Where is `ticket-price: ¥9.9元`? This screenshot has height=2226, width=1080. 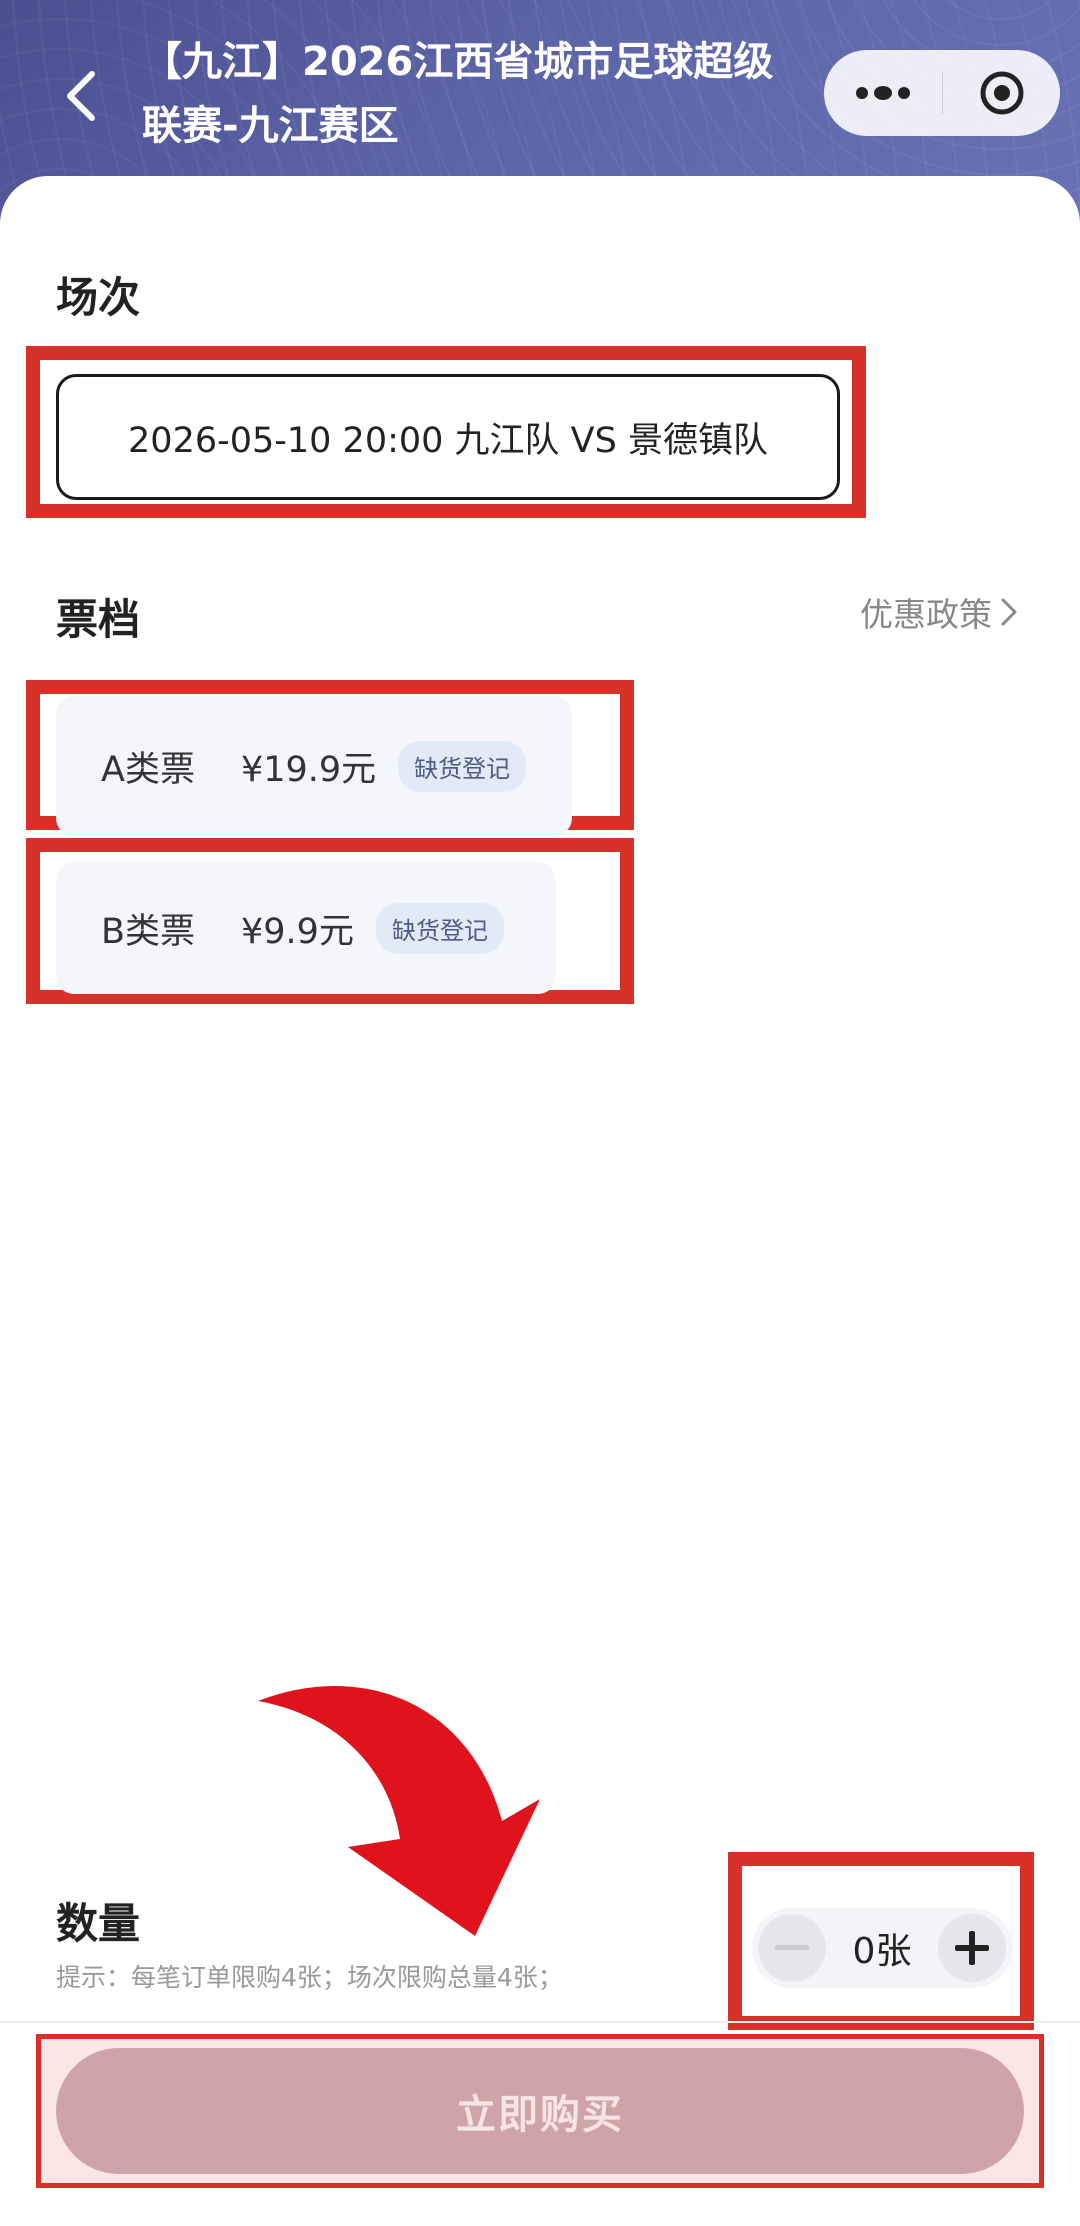 ticket-price: ¥9.9元 is located at coordinates (297, 931).